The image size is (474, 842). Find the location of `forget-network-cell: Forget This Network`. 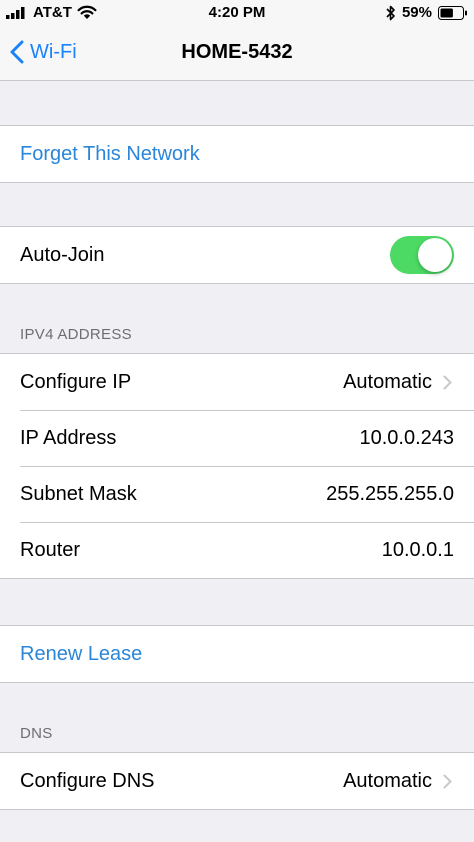

forget-network-cell: Forget This Network is located at coordinates (237, 154).